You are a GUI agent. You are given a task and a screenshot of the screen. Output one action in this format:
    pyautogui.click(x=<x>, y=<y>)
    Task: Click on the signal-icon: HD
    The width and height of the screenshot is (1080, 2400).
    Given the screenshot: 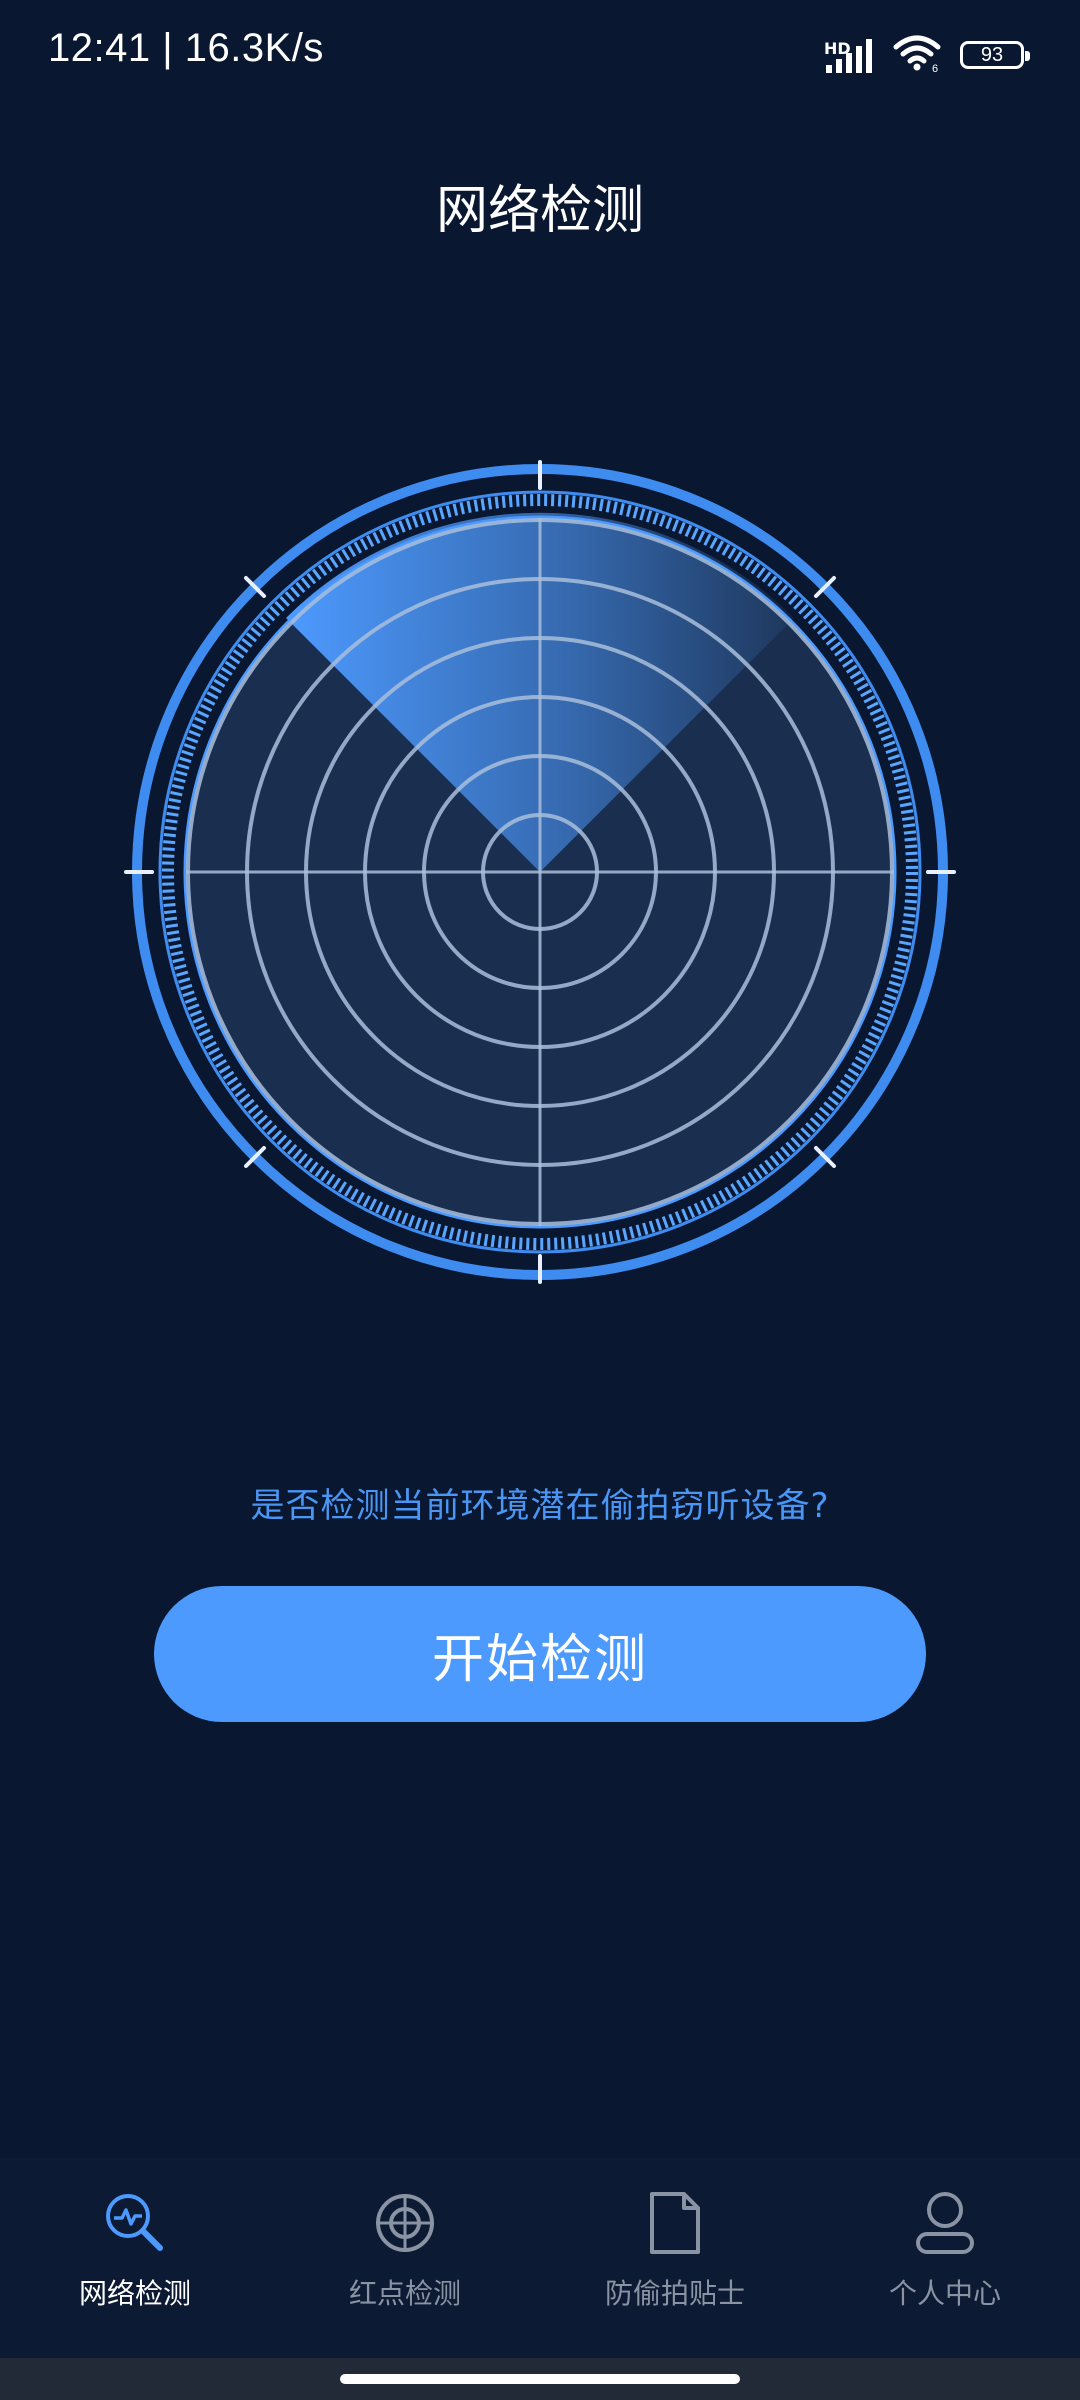 What is the action you would take?
    pyautogui.click(x=848, y=55)
    